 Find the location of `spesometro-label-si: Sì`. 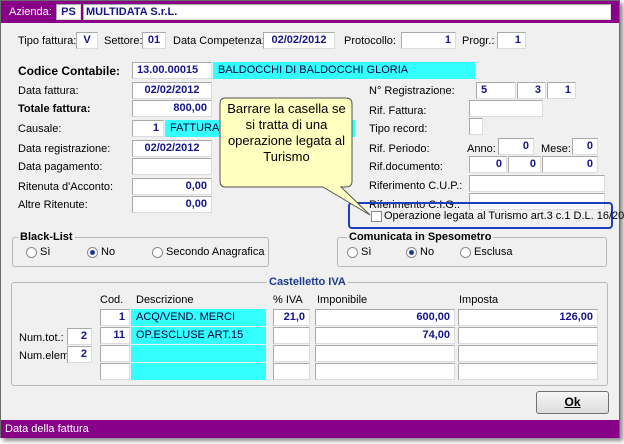

spesometro-label-si: Sì is located at coordinates (366, 252).